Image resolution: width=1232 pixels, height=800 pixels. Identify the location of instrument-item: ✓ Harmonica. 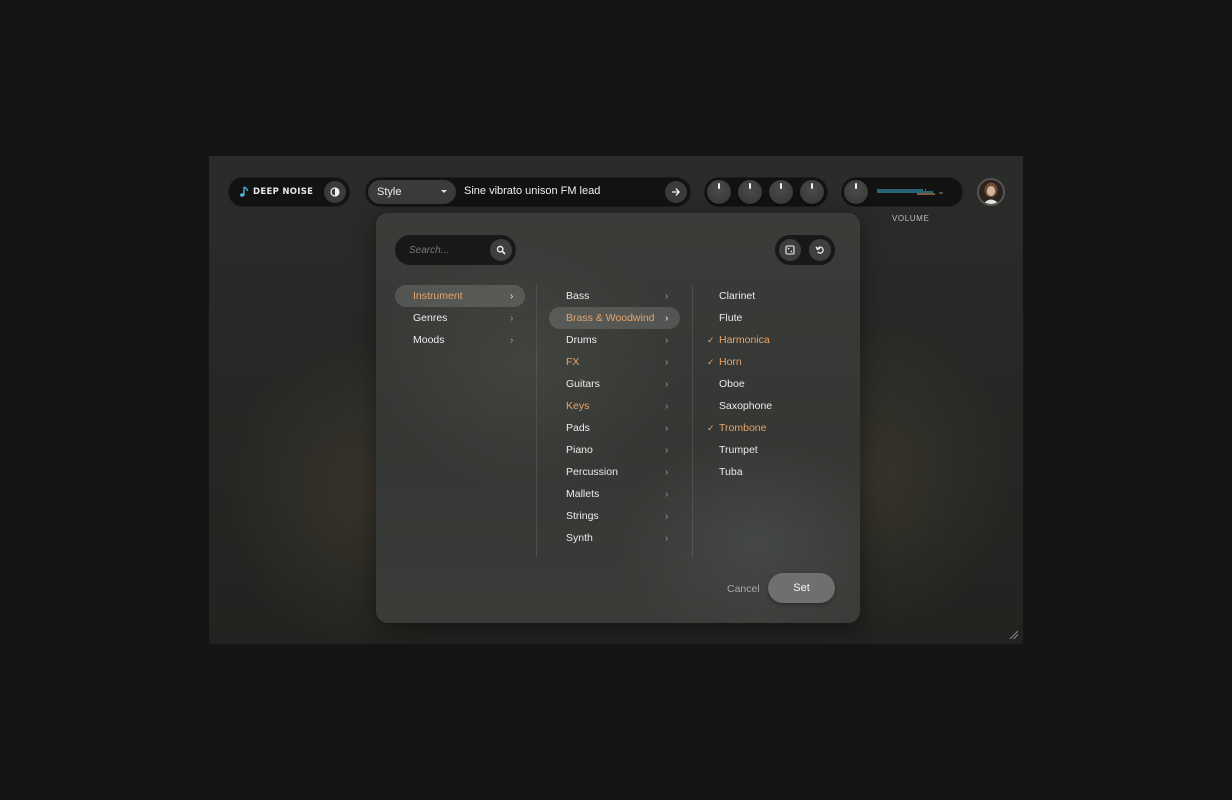
(762, 340).